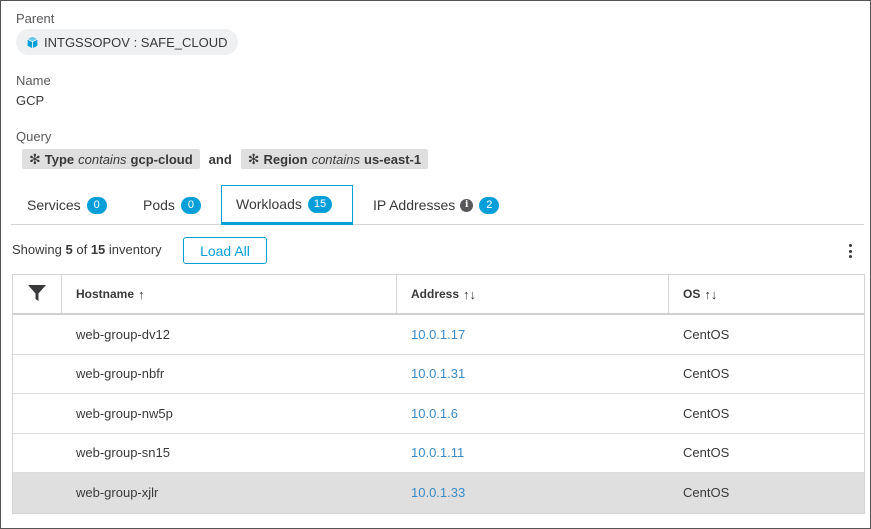 This screenshot has width=871, height=529. What do you see at coordinates (120, 374) in the screenshot?
I see `hostname-cell: web-group-nbfr` at bounding box center [120, 374].